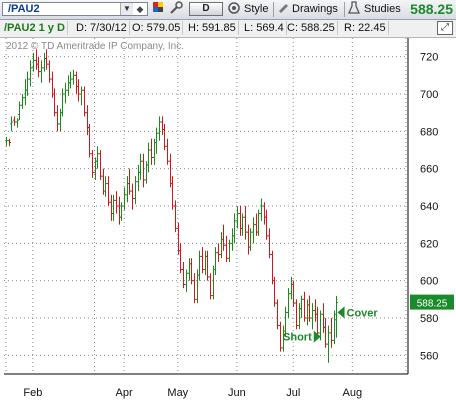 Image resolution: width=456 pixels, height=405 pixels. Describe the element at coordinates (237, 393) in the screenshot. I see `x-tick-label: Jun` at that location.